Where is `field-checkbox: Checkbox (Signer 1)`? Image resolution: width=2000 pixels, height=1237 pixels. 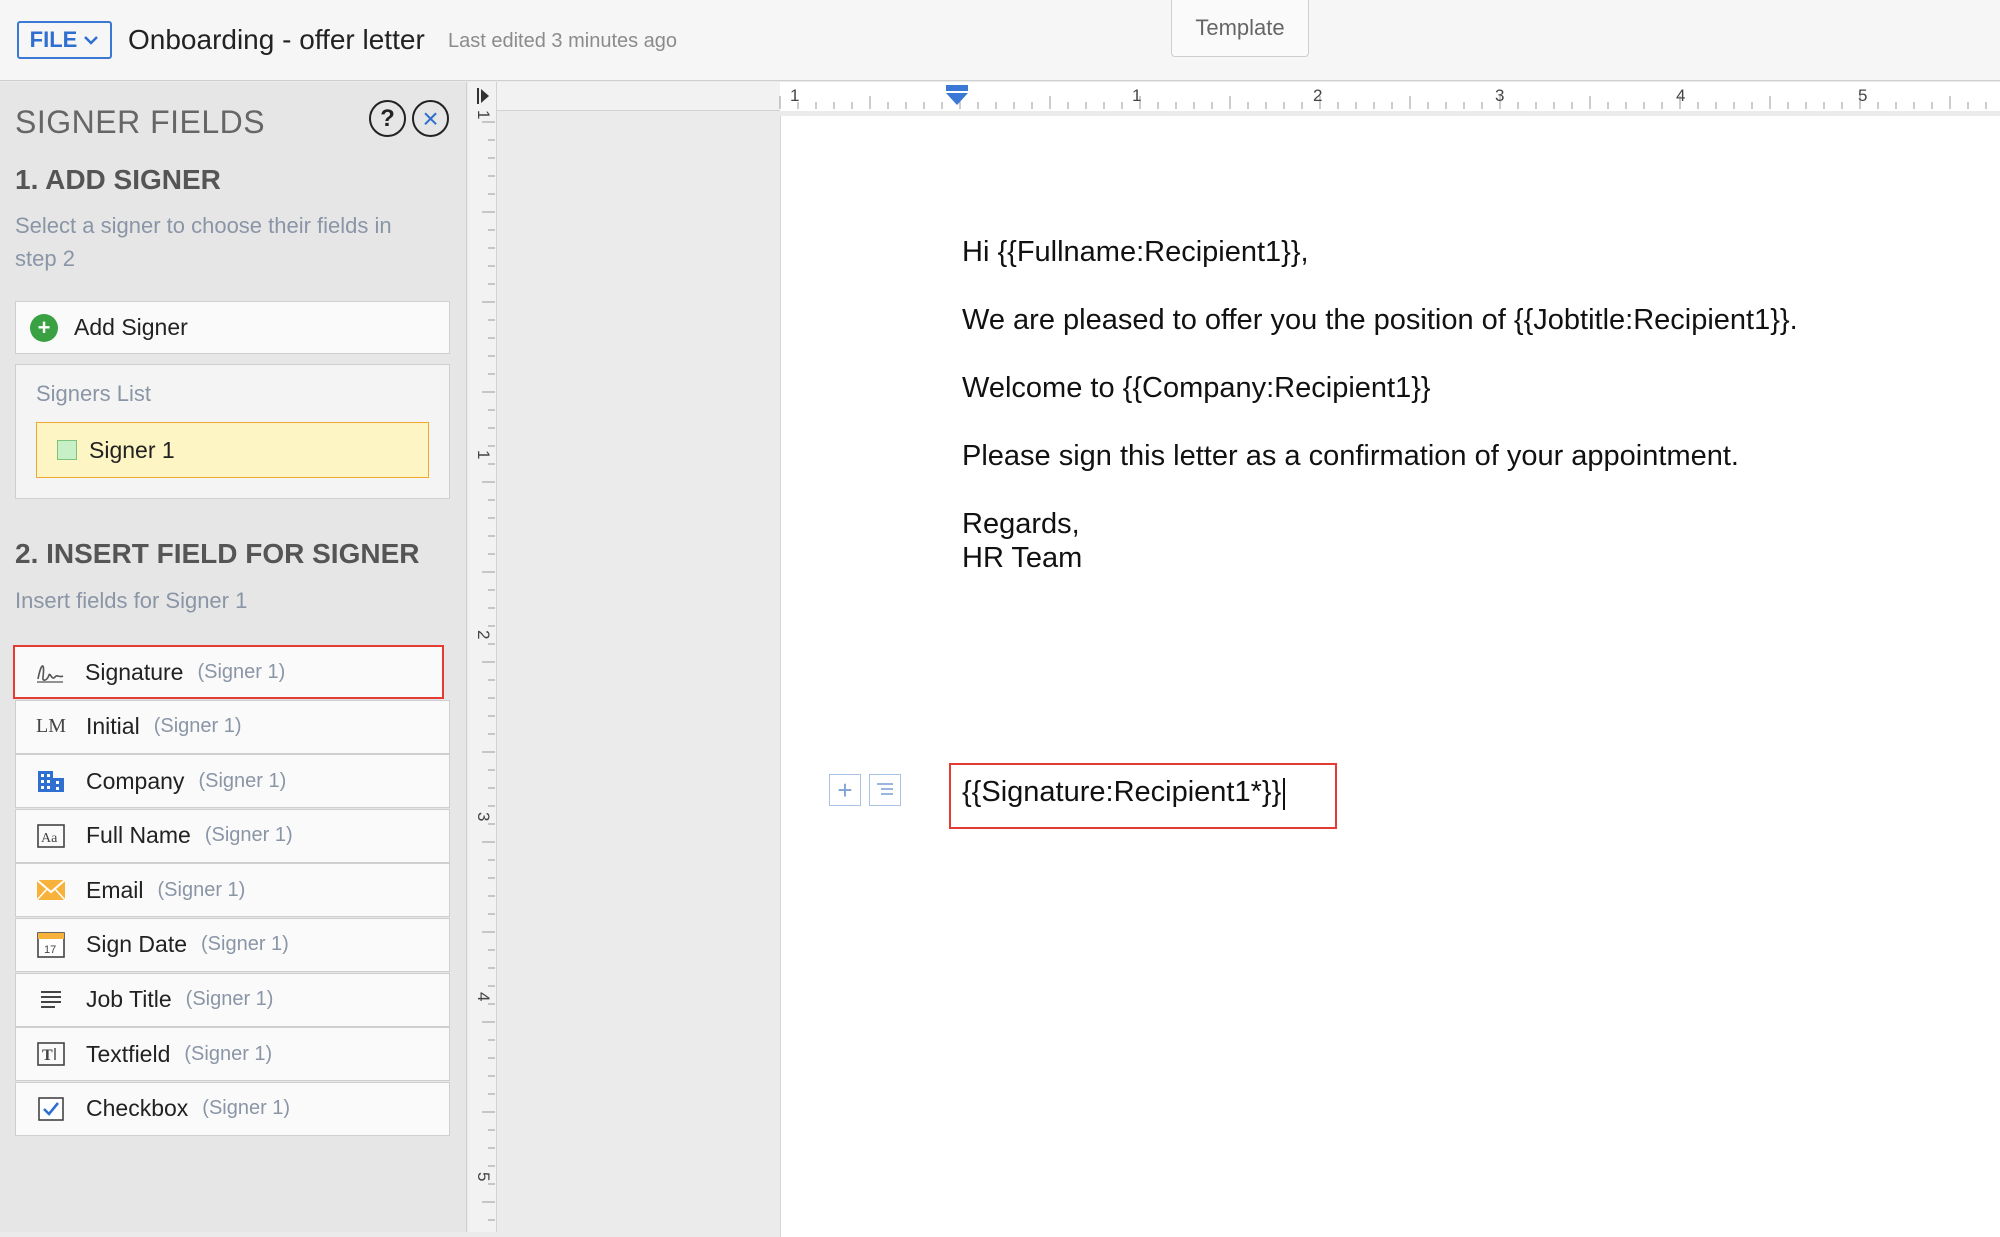
field-checkbox: Checkbox (Signer 1) is located at coordinates (232, 1108).